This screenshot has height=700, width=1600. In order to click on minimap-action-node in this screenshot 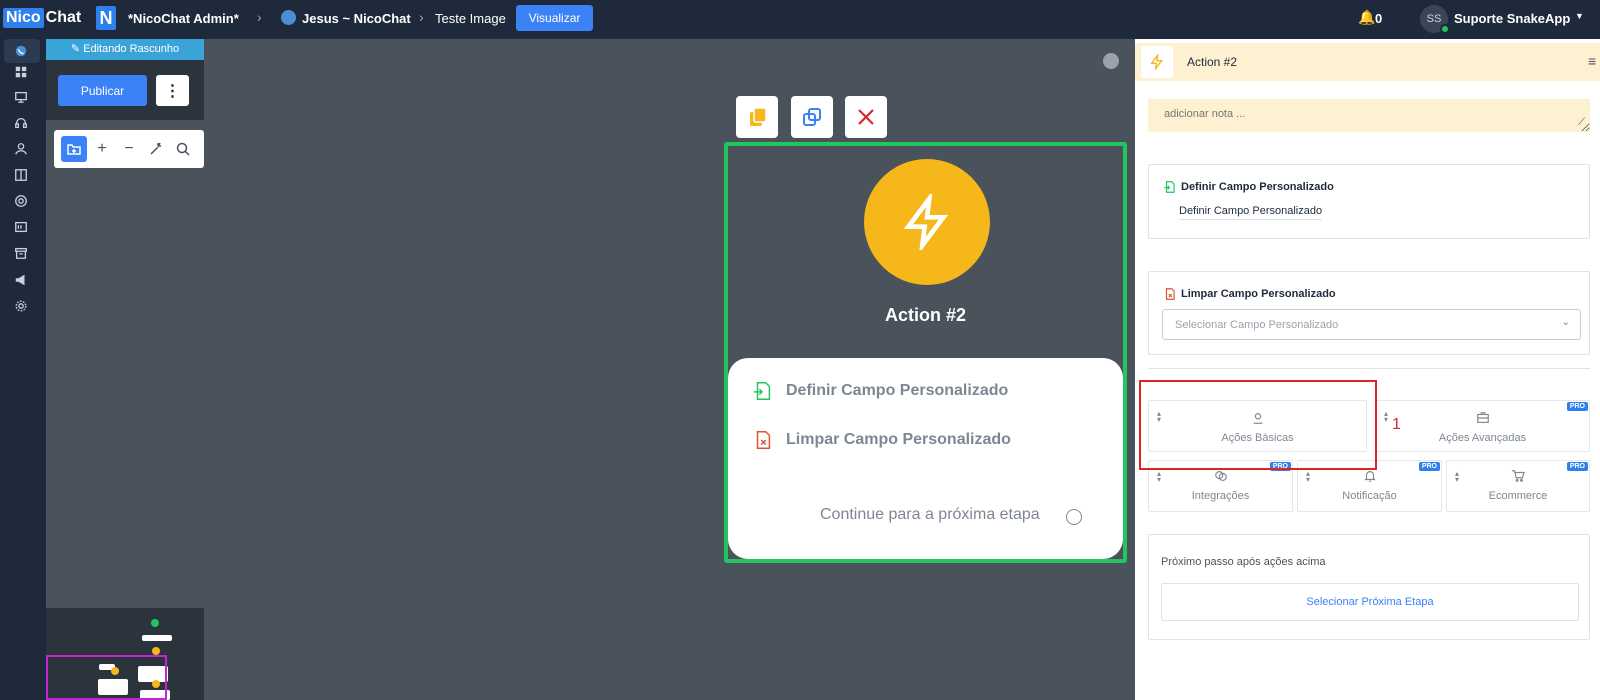, I will do `click(156, 651)`.